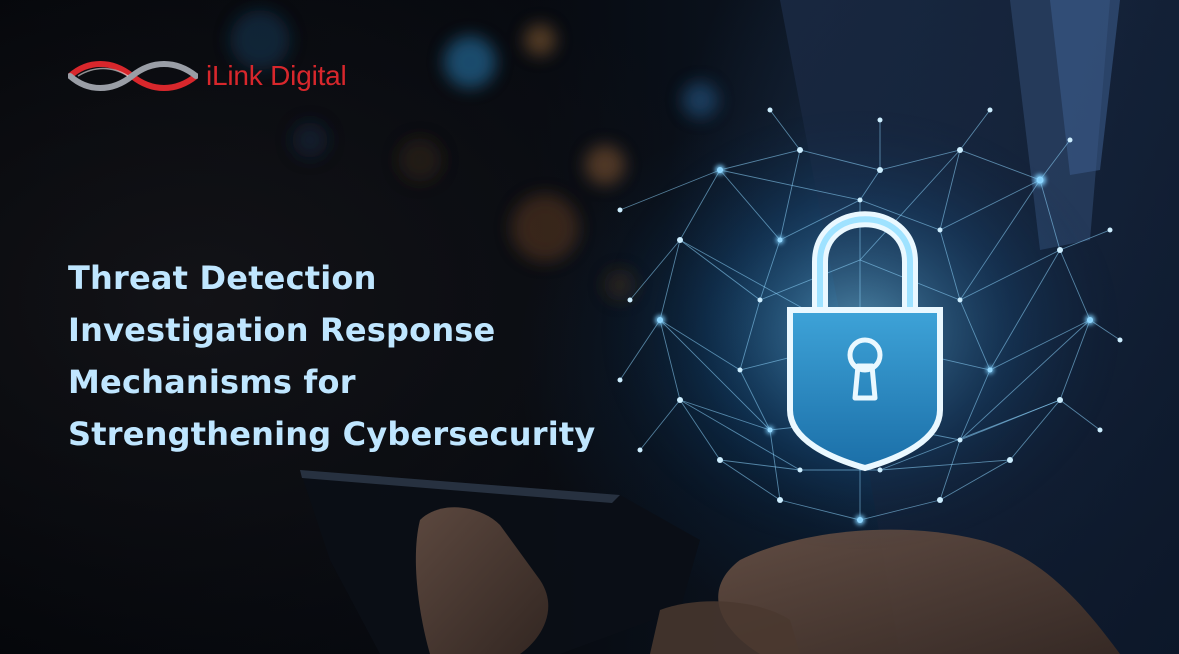  Describe the element at coordinates (133, 76) in the screenshot. I see `ilink-logo-mark-icon` at that location.